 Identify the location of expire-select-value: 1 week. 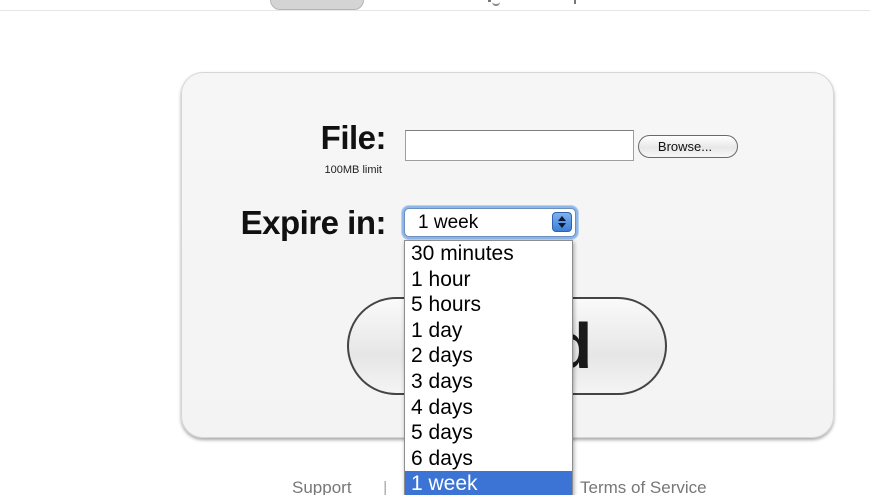
(448, 222).